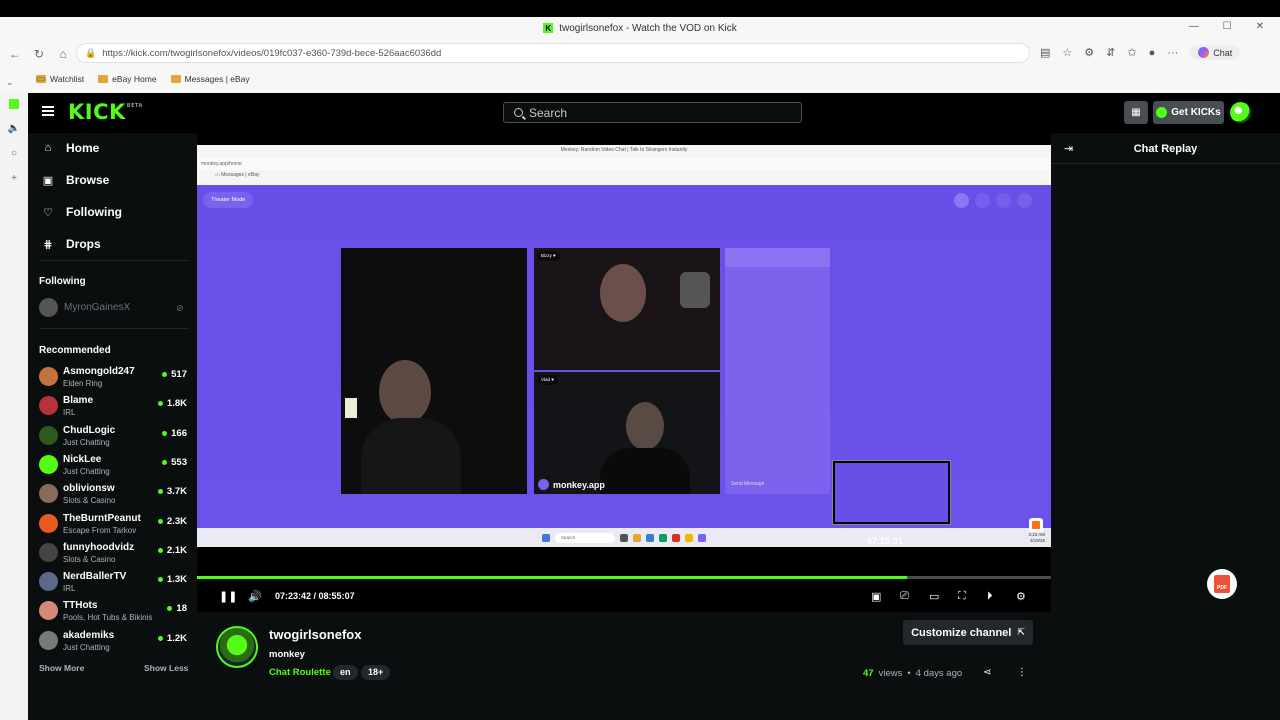  Describe the element at coordinates (1036, 537) in the screenshot. I see `taskbar-tray: 3:23 AM 3/19/26` at that location.